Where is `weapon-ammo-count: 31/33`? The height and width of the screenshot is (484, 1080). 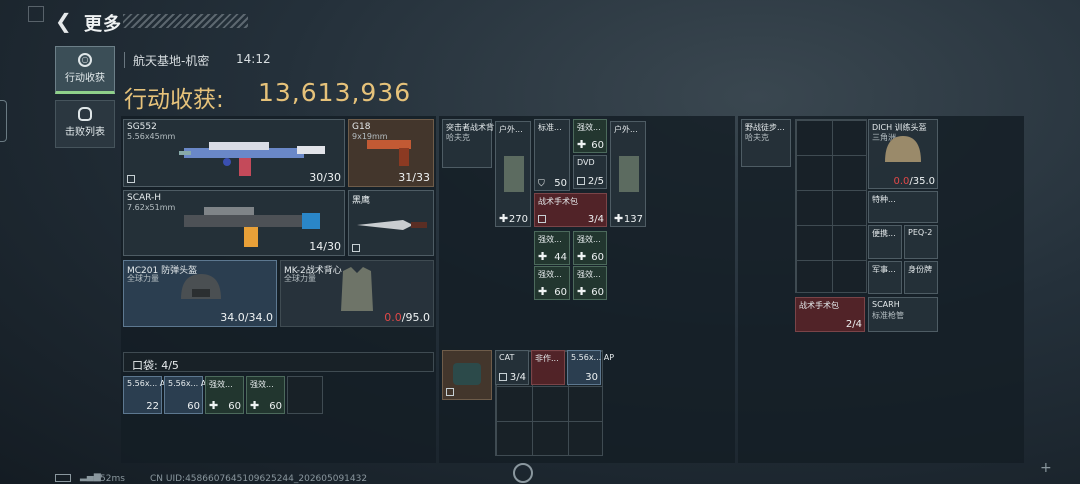 weapon-ammo-count: 31/33 is located at coordinates (414, 177).